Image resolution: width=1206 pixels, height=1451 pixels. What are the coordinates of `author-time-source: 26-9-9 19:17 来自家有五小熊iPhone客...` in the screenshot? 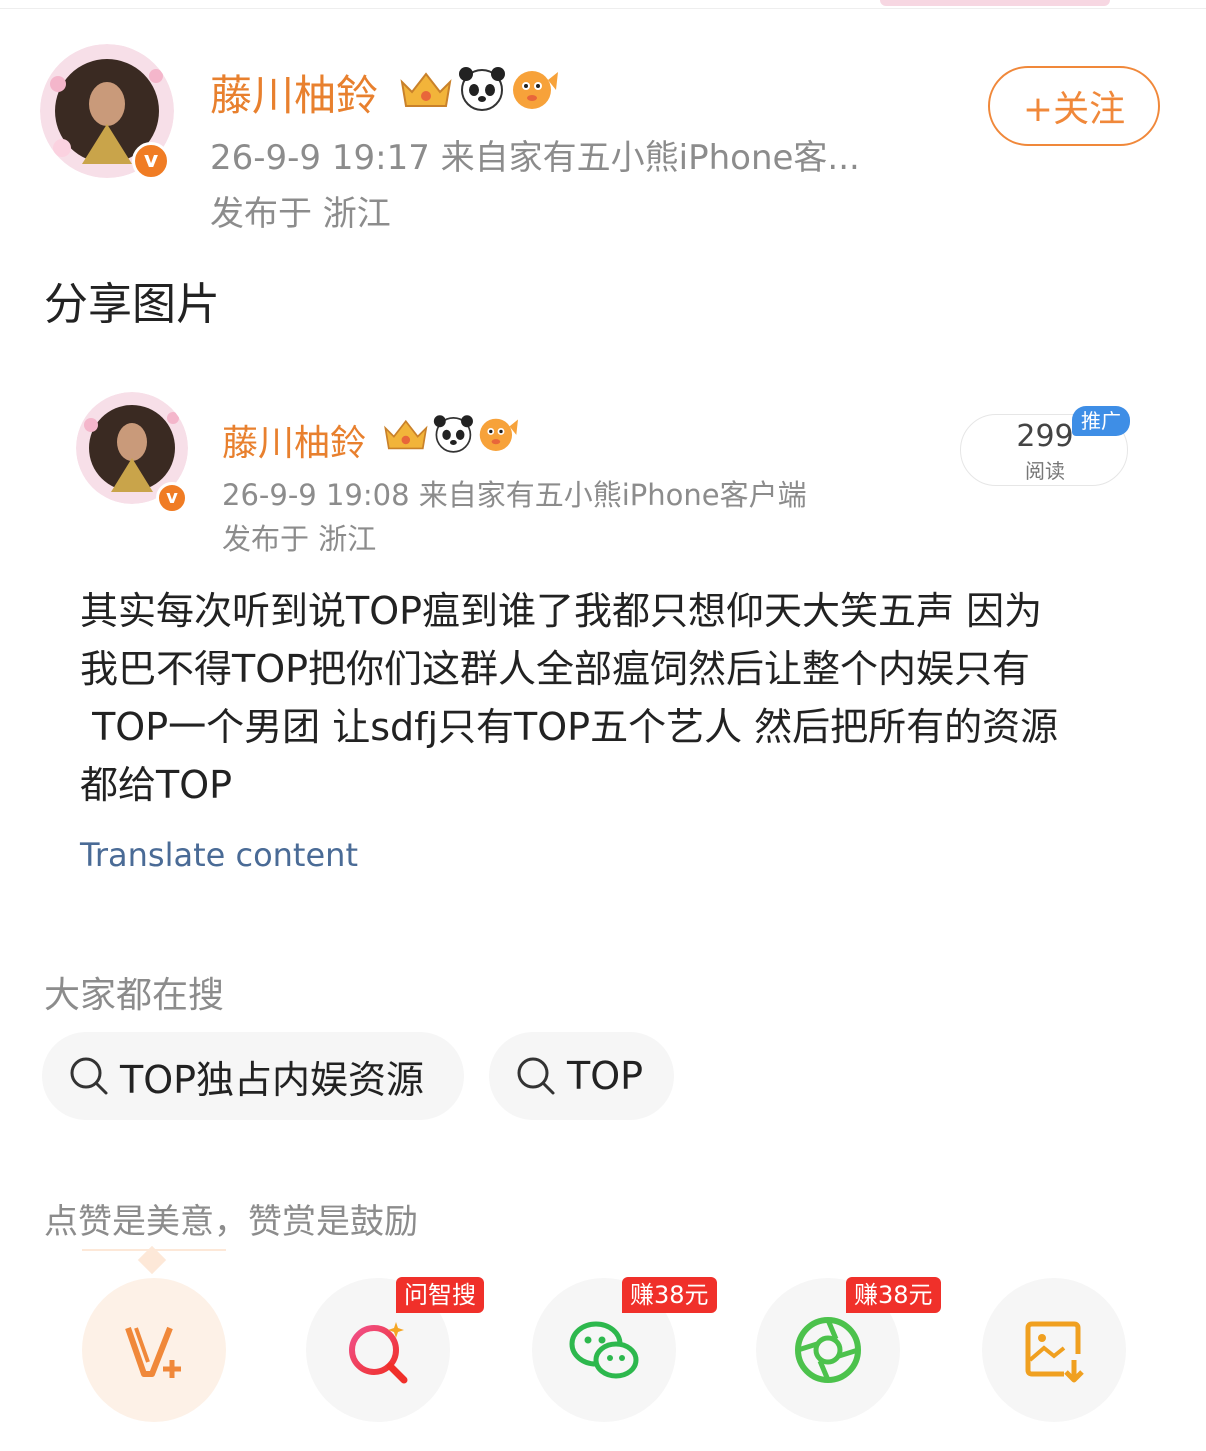 It's located at (535, 158).